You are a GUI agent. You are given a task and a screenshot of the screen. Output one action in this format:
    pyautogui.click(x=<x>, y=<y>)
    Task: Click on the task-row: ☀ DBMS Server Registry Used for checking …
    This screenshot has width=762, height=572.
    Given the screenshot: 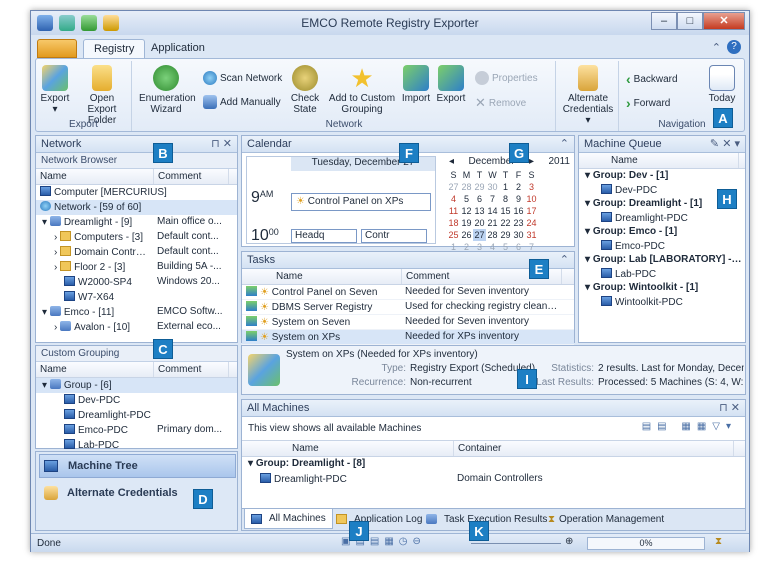 What is the action you would take?
    pyautogui.click(x=408, y=307)
    